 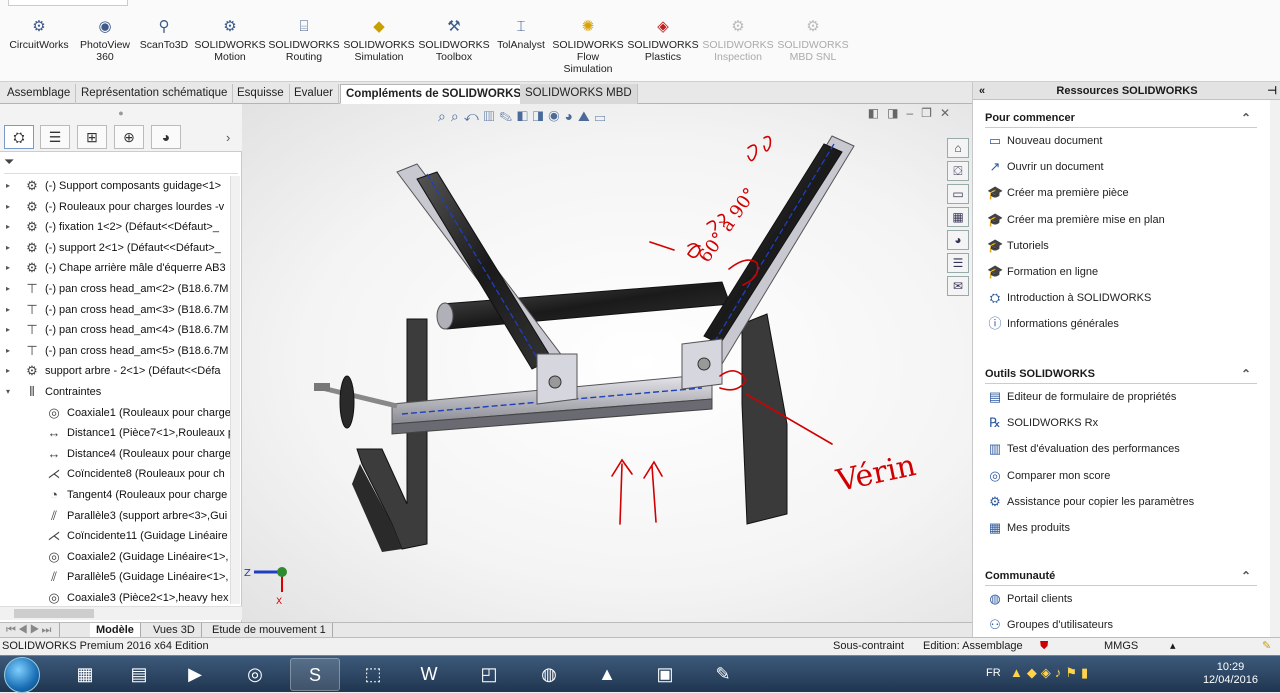 I want to click on ribbon-btn-tolanalyst: ⌶ TolAnalyst, so click(x=521, y=34).